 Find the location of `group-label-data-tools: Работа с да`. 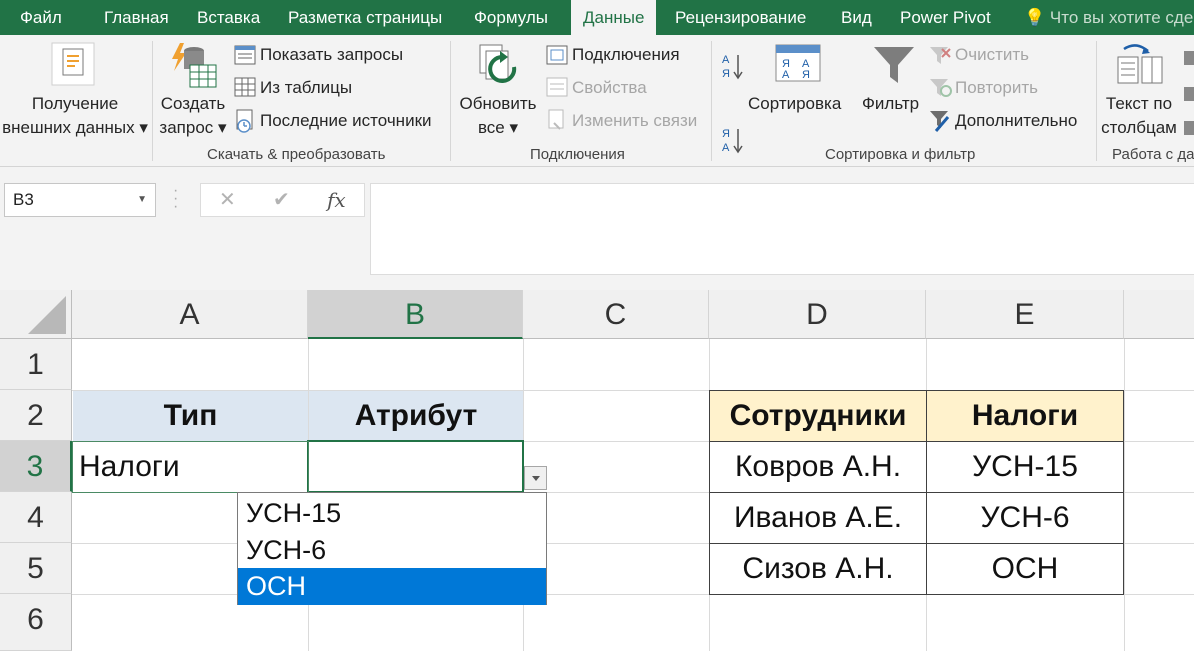

group-label-data-tools: Работа с да is located at coordinates (1153, 154).